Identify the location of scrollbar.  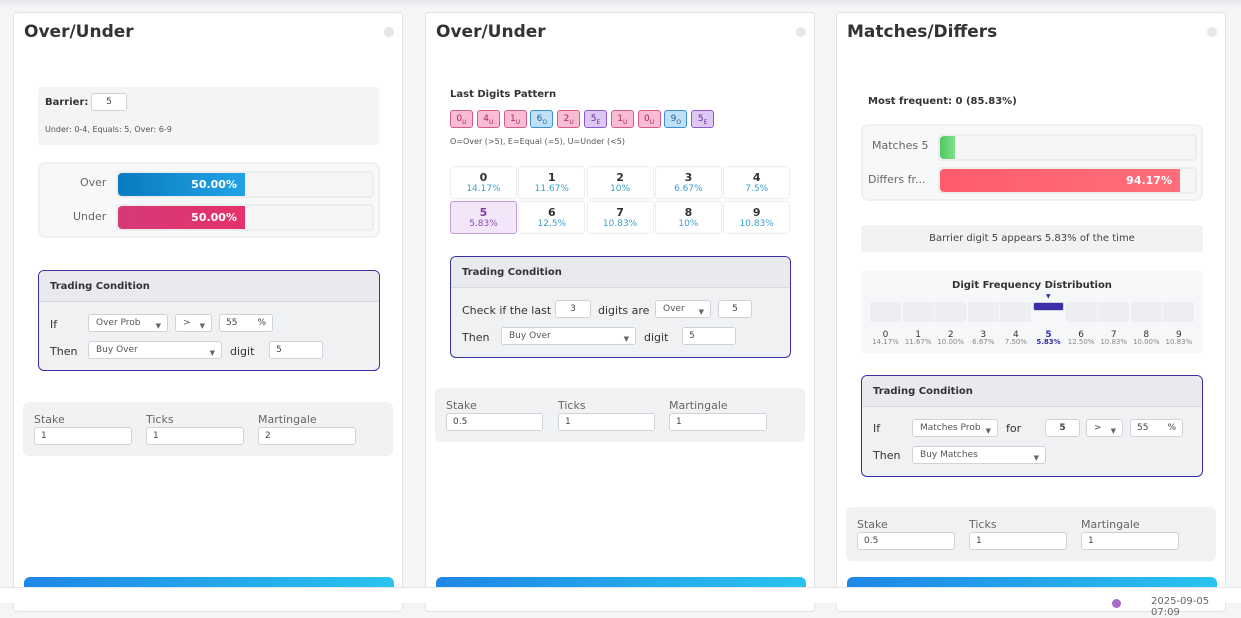
(1235, 302).